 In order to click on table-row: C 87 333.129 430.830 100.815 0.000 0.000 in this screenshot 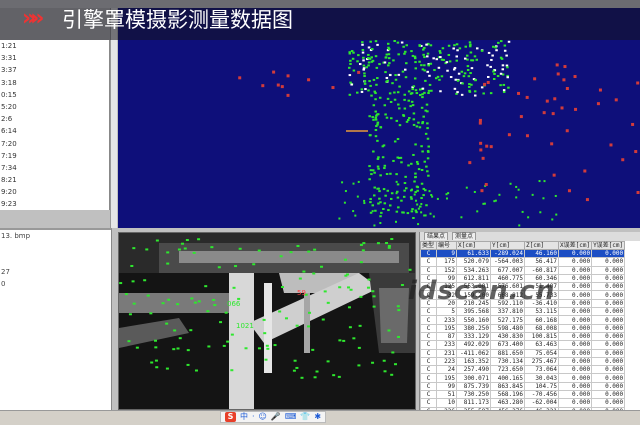, I will do `click(523, 336)`.